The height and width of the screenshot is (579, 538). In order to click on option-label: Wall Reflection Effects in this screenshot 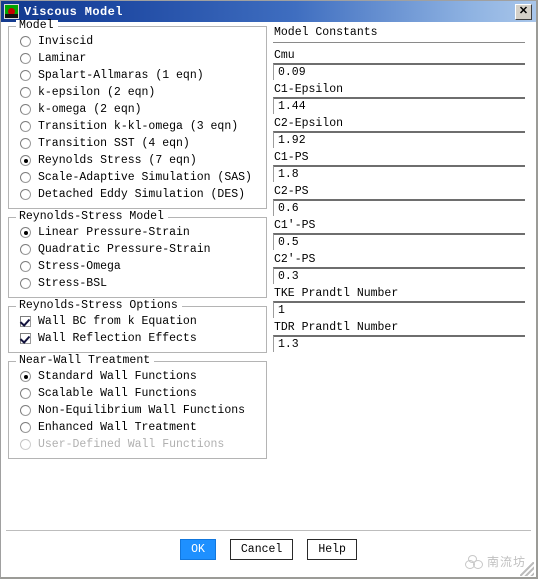, I will do `click(117, 338)`.